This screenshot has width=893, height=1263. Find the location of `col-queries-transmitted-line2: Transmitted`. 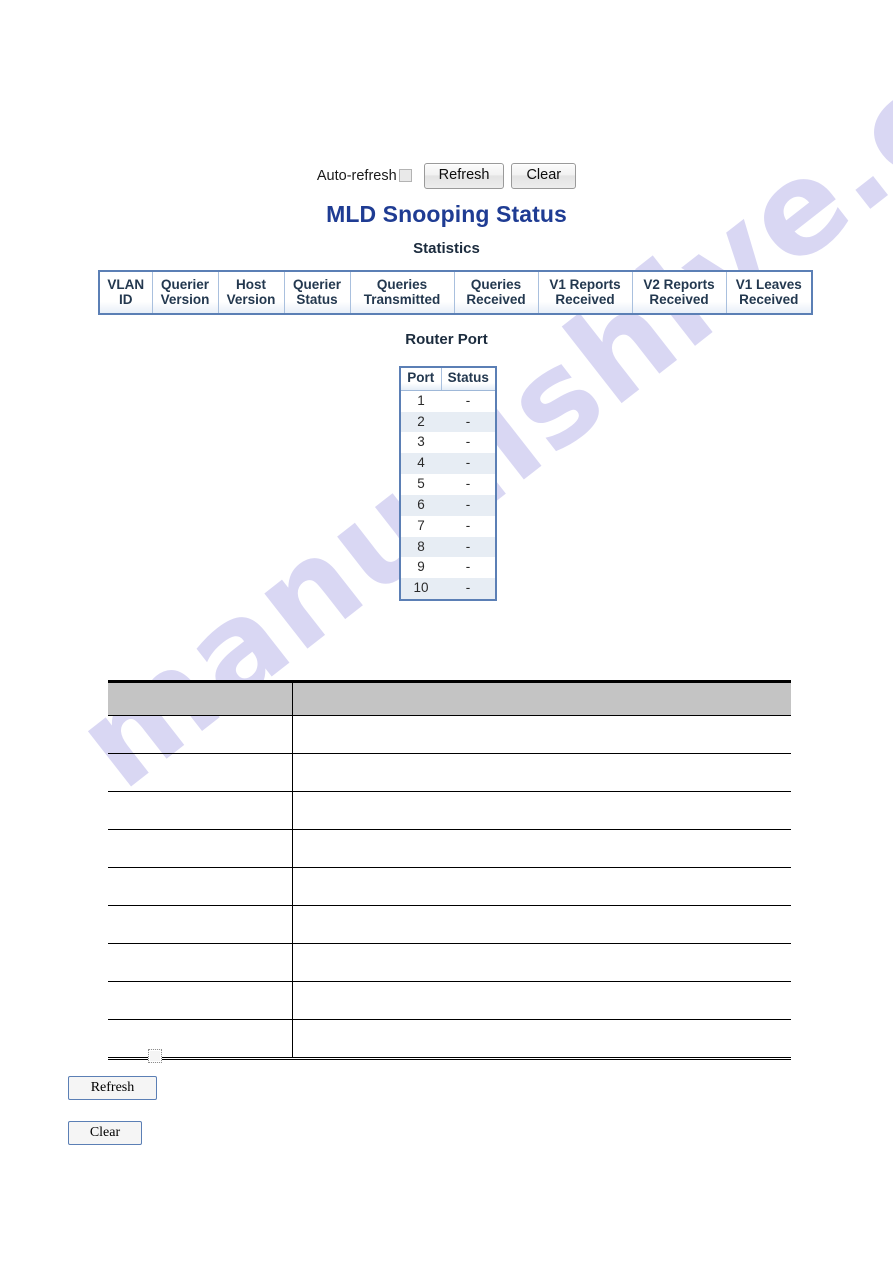

col-queries-transmitted-line2: Transmitted is located at coordinates (402, 300).